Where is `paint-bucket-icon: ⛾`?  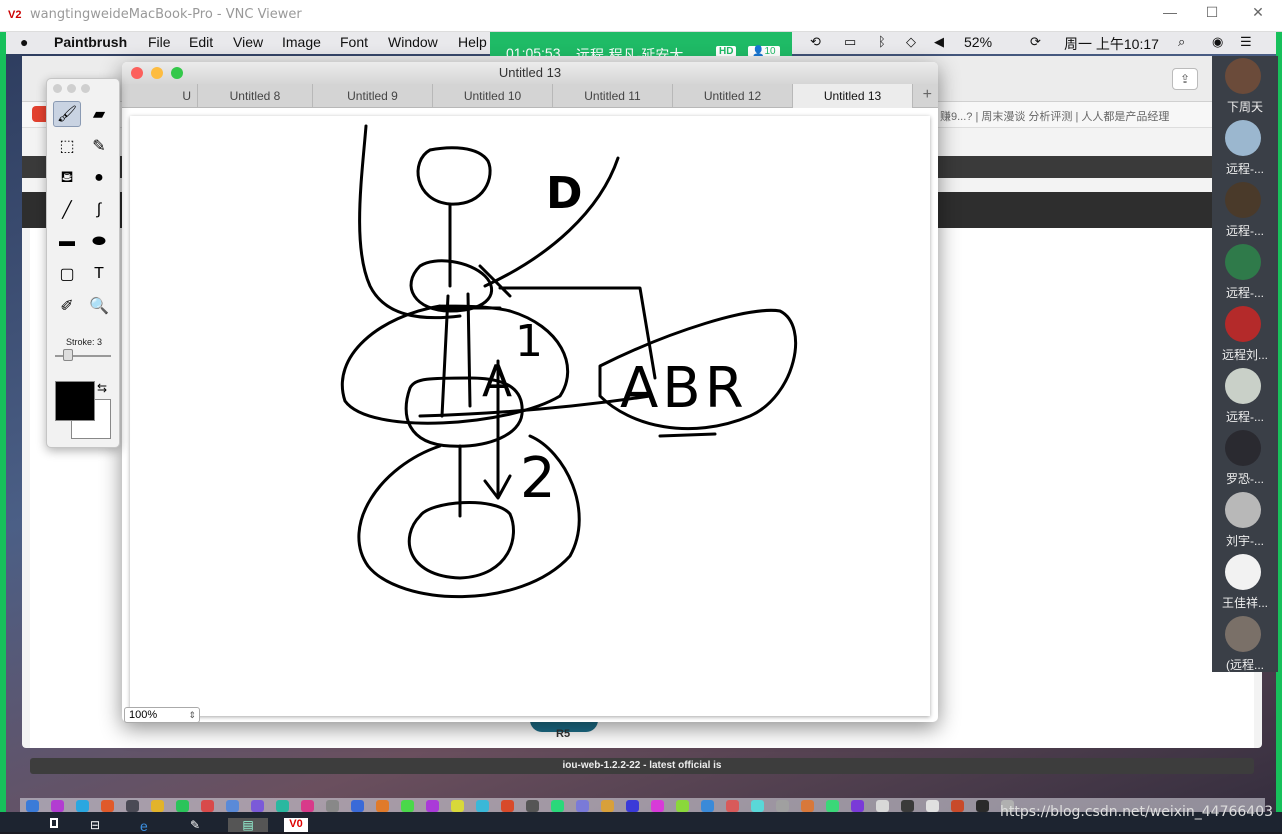
paint-bucket-icon: ⛾ is located at coordinates (67, 178).